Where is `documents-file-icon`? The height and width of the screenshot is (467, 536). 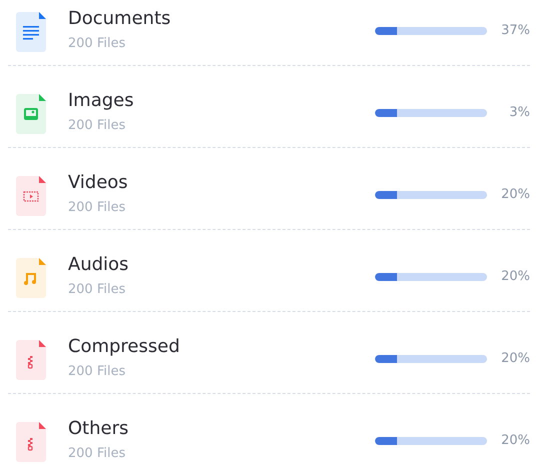
documents-file-icon is located at coordinates (31, 32).